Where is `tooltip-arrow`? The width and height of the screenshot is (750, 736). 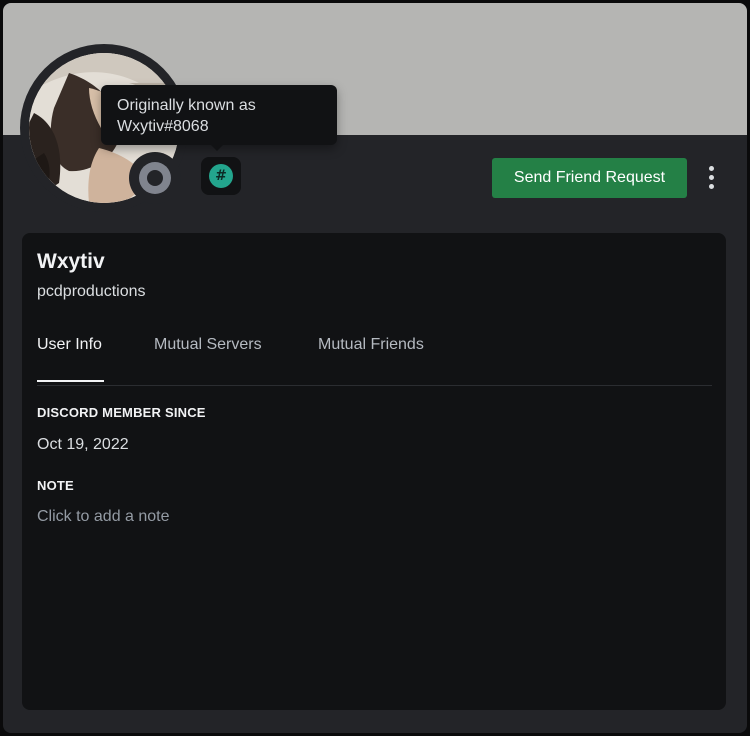 tooltip-arrow is located at coordinates (217, 148).